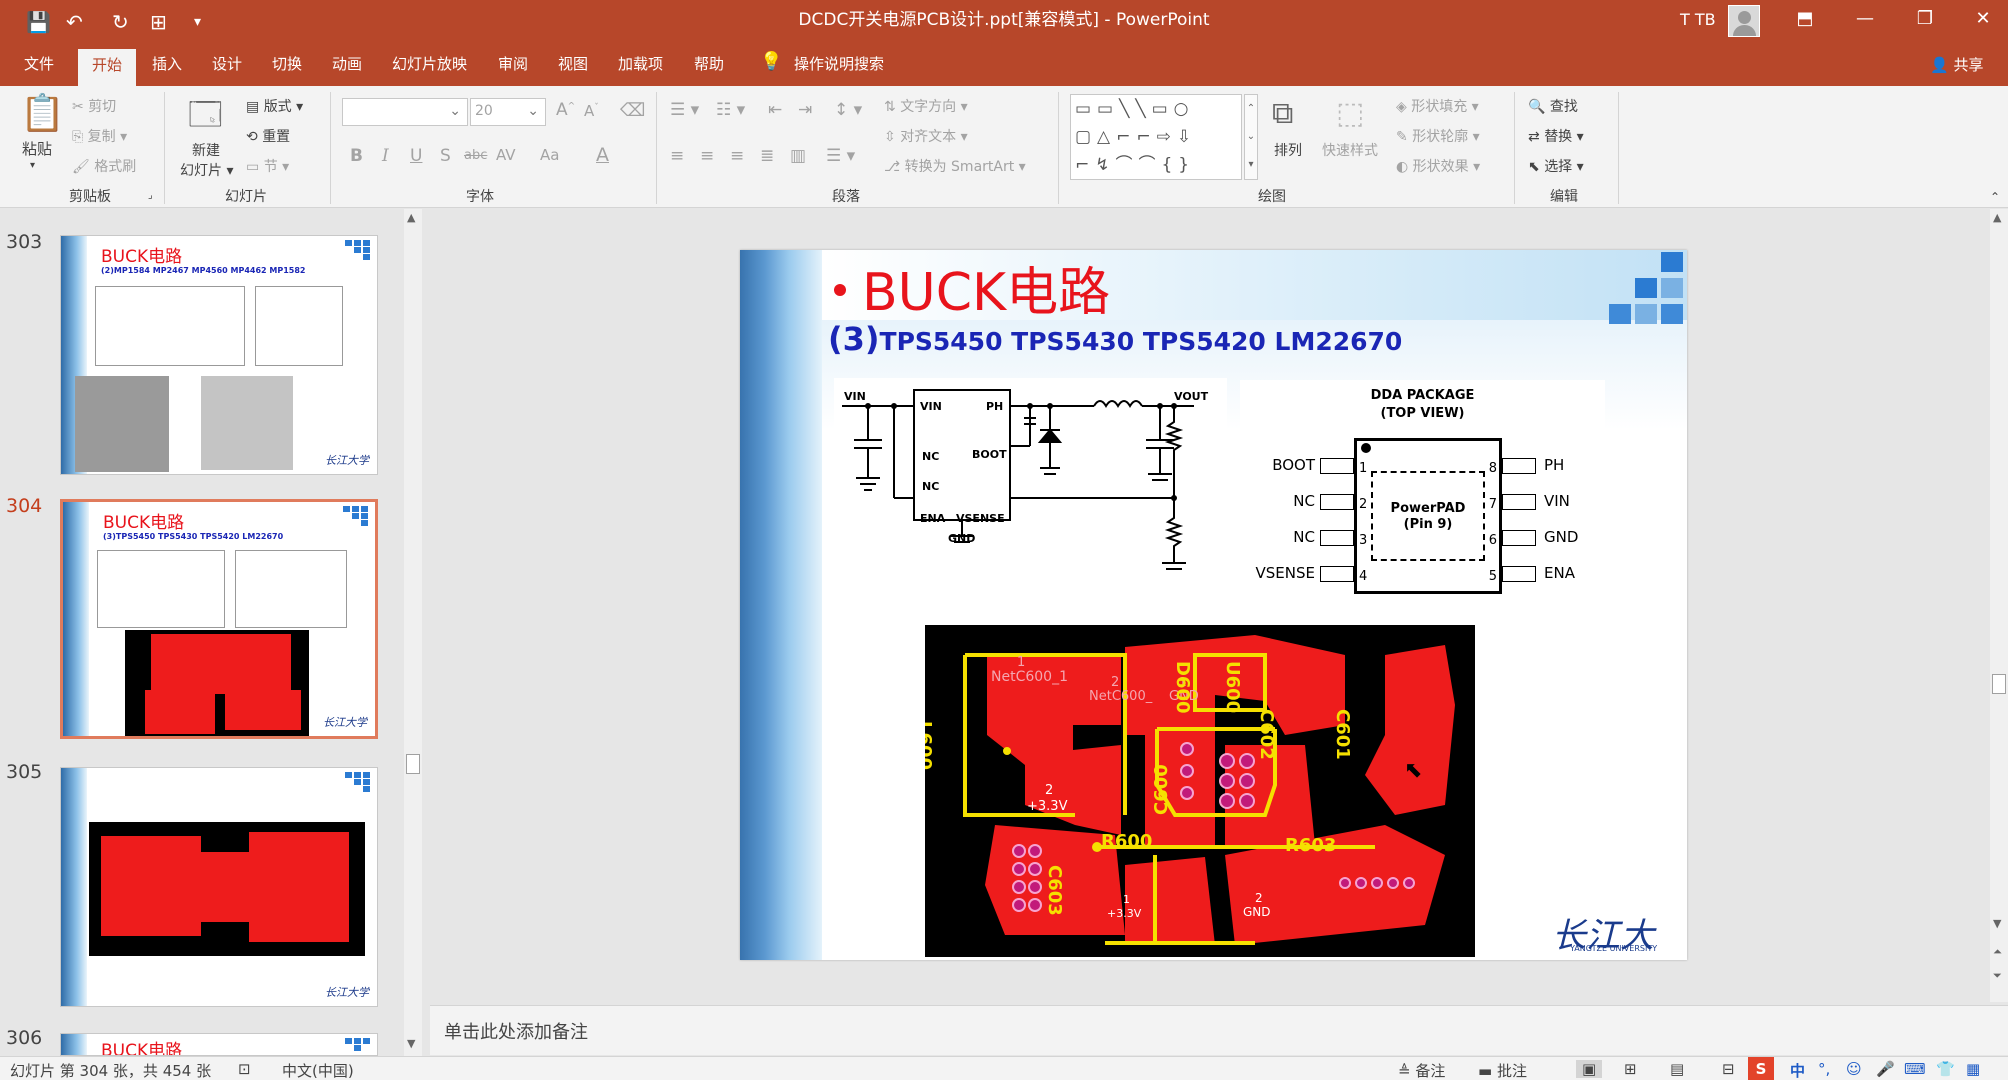 This screenshot has height=1080, width=2008. I want to click on copy-button: ⎘ 复制 ▾, so click(99, 136).